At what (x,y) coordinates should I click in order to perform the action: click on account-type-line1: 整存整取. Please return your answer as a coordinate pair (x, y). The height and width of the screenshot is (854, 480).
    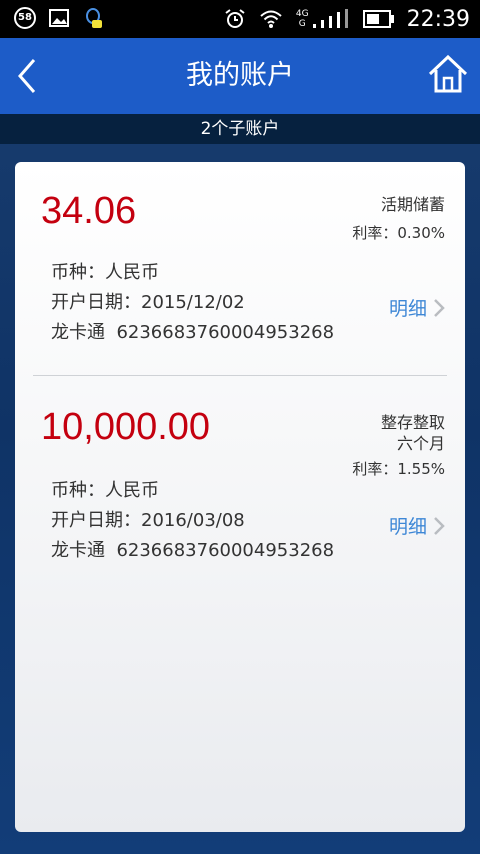
    Looking at the image, I should click on (412, 422).